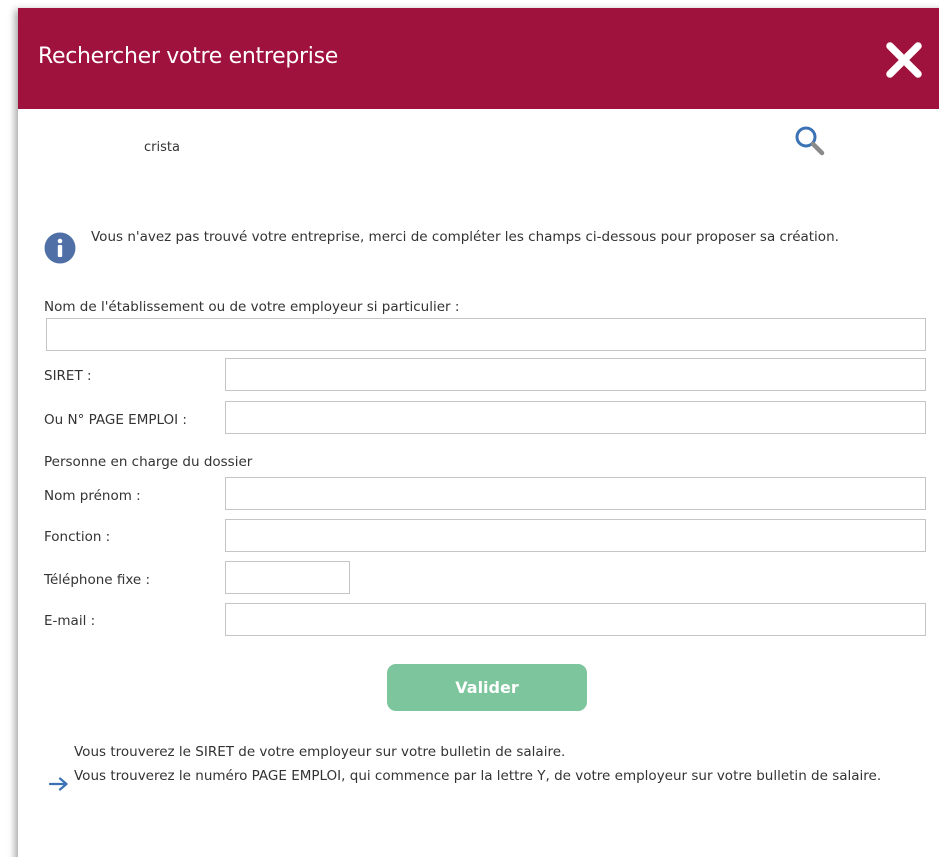  What do you see at coordinates (813, 143) in the screenshot?
I see `magnifier-icon` at bounding box center [813, 143].